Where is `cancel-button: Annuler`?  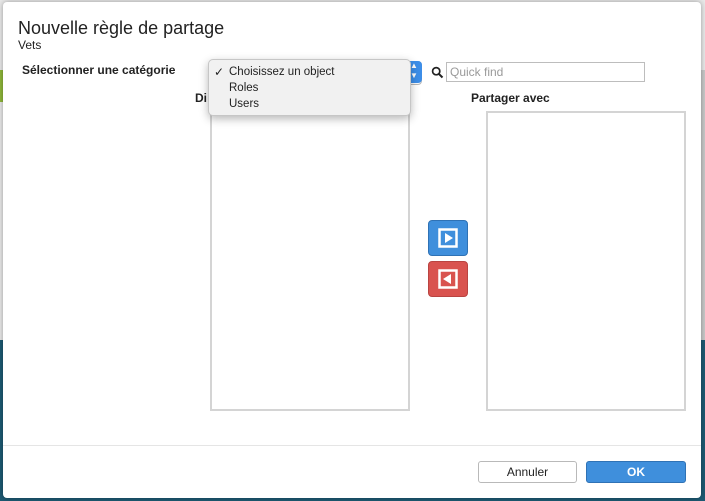 cancel-button: Annuler is located at coordinates (527, 472).